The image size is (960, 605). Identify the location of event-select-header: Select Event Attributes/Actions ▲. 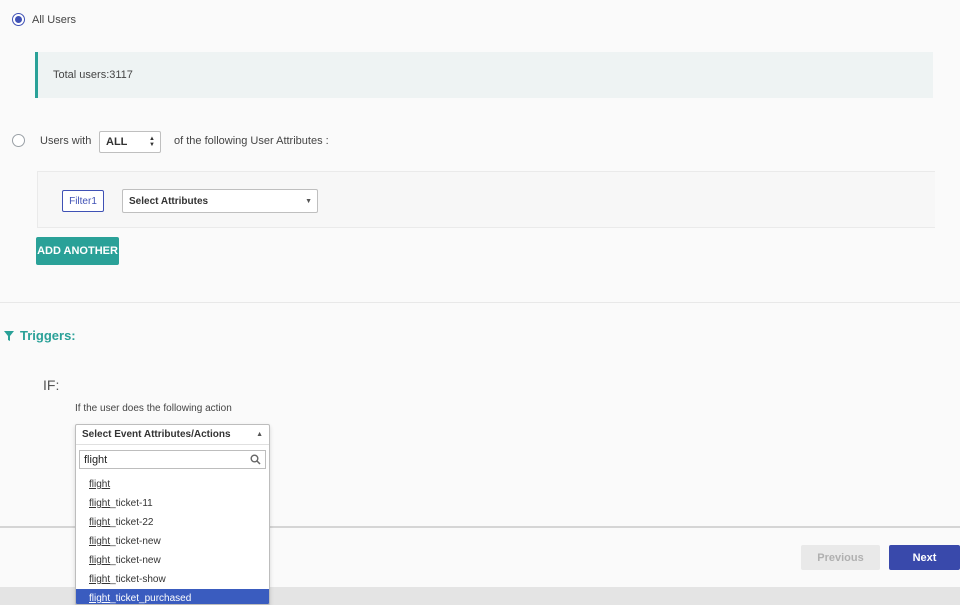
(172, 435).